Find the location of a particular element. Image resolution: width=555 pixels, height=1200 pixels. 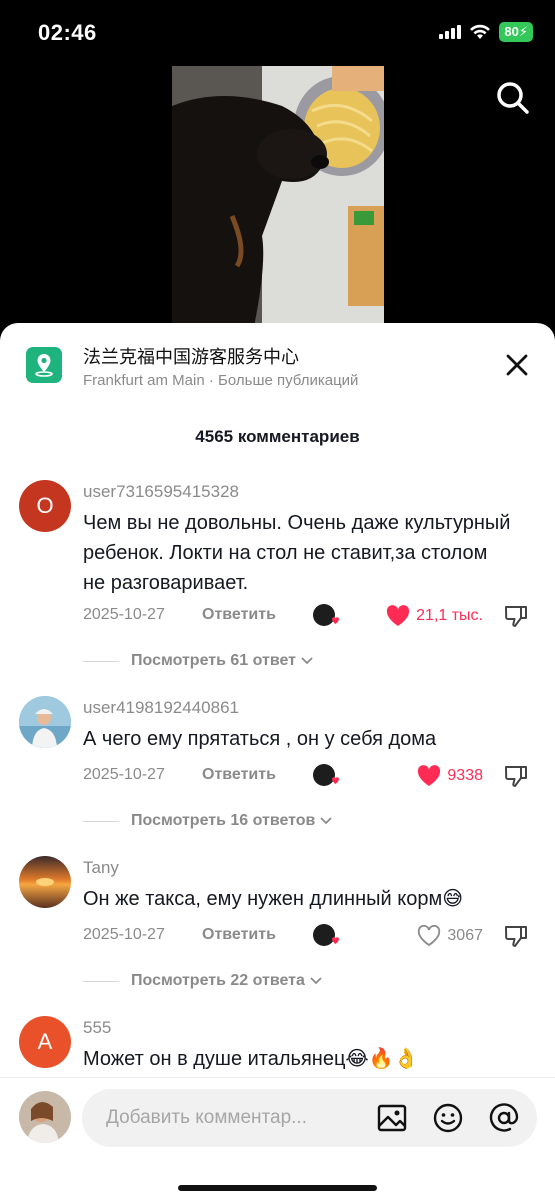

video-thumbnail is located at coordinates (278, 201).